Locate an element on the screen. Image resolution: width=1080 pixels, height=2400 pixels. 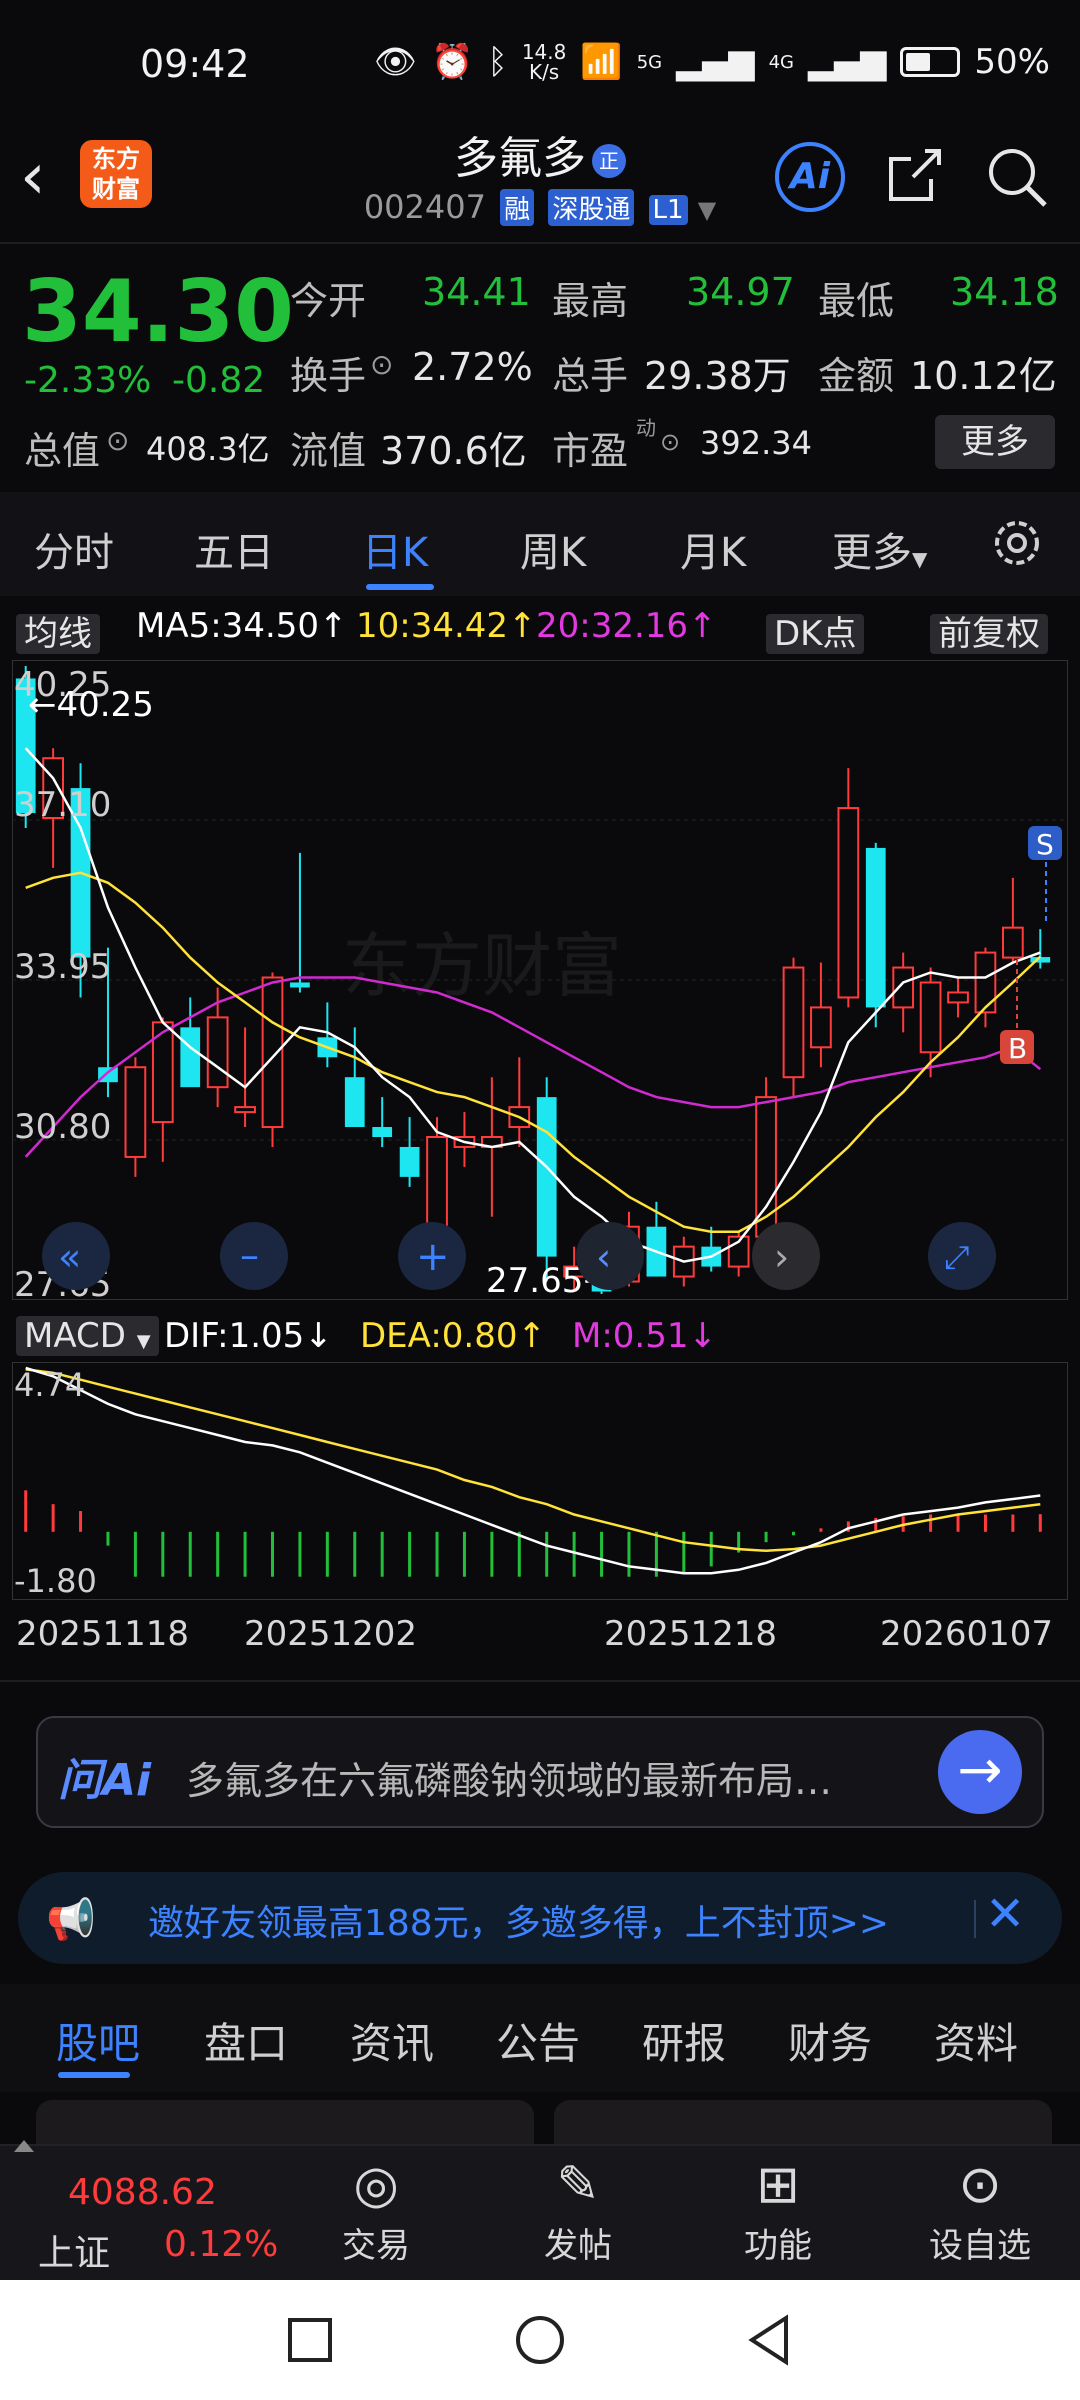
date-tick-3: 20251218 is located at coordinates (691, 1634).